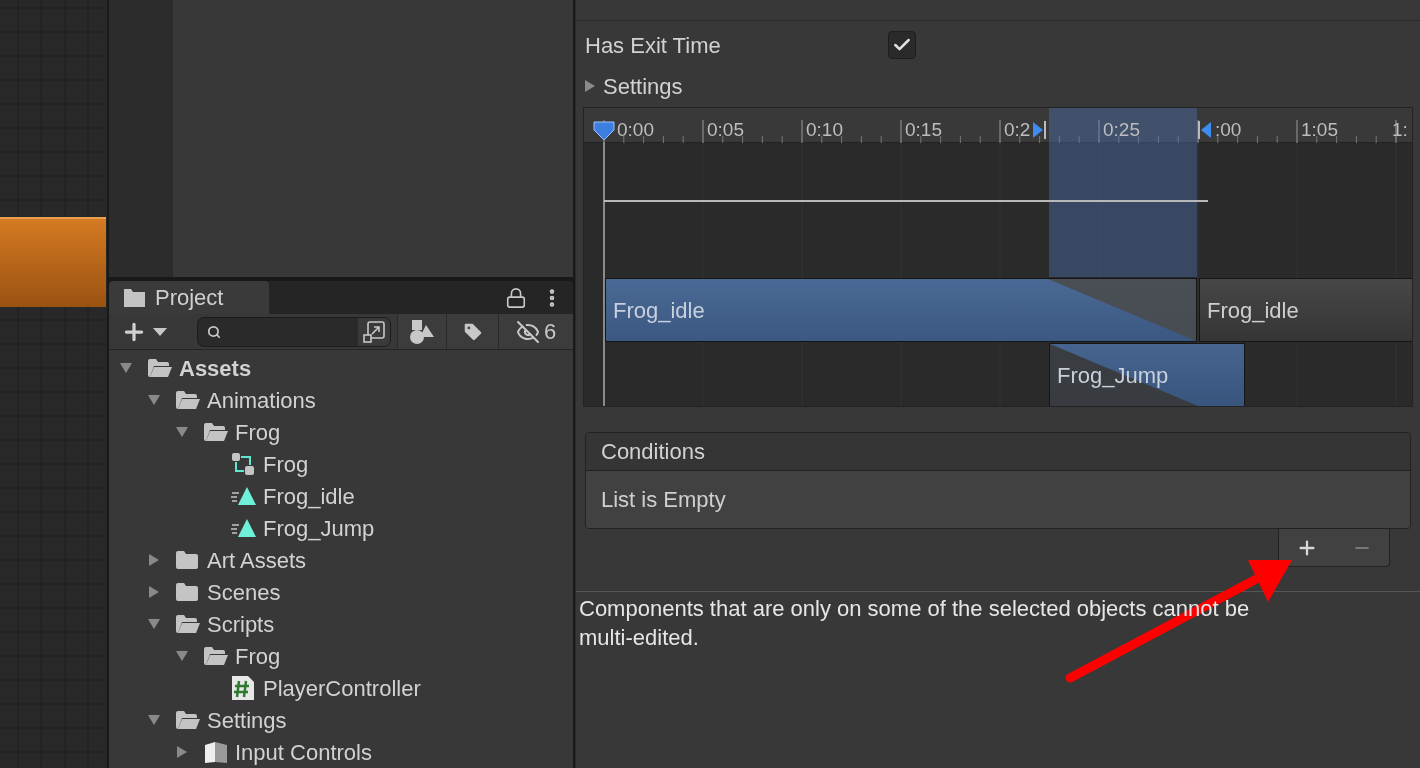 The width and height of the screenshot is (1420, 768). Describe the element at coordinates (1017, 130) in the screenshot. I see `time-tick-label: 0:2` at that location.